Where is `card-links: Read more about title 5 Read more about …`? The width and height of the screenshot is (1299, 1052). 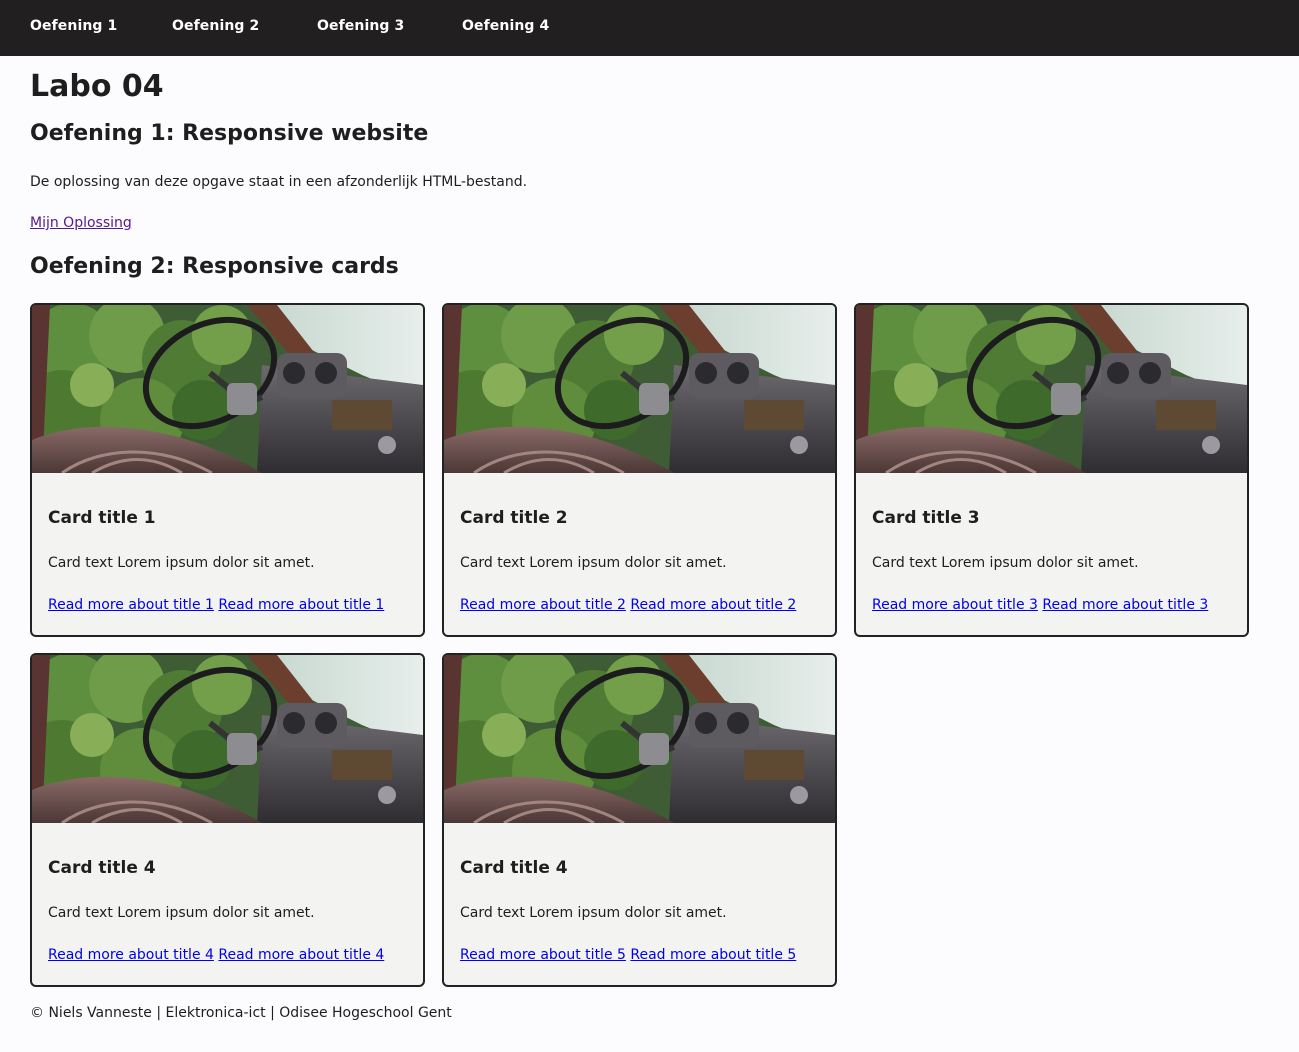 card-links: Read more about title 5 Read more about … is located at coordinates (628, 955).